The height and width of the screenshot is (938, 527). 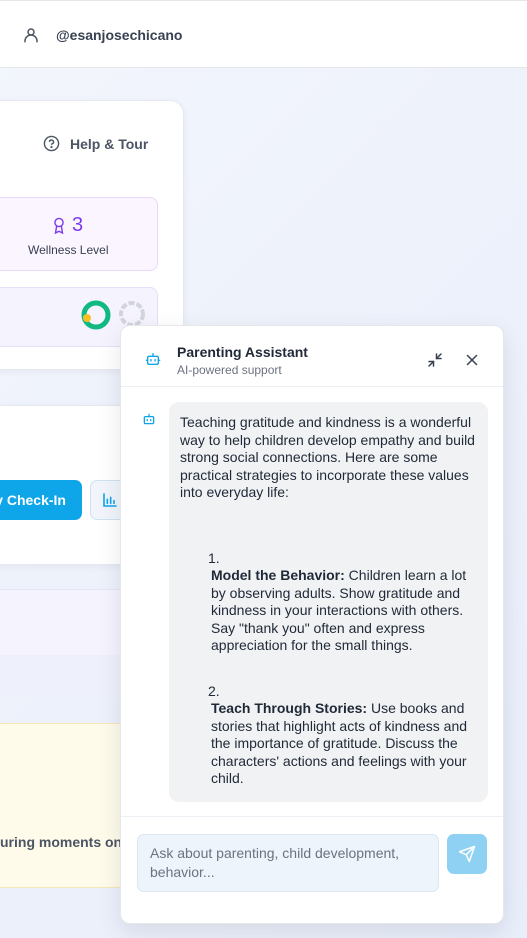 I want to click on award-icon, so click(x=59, y=225).